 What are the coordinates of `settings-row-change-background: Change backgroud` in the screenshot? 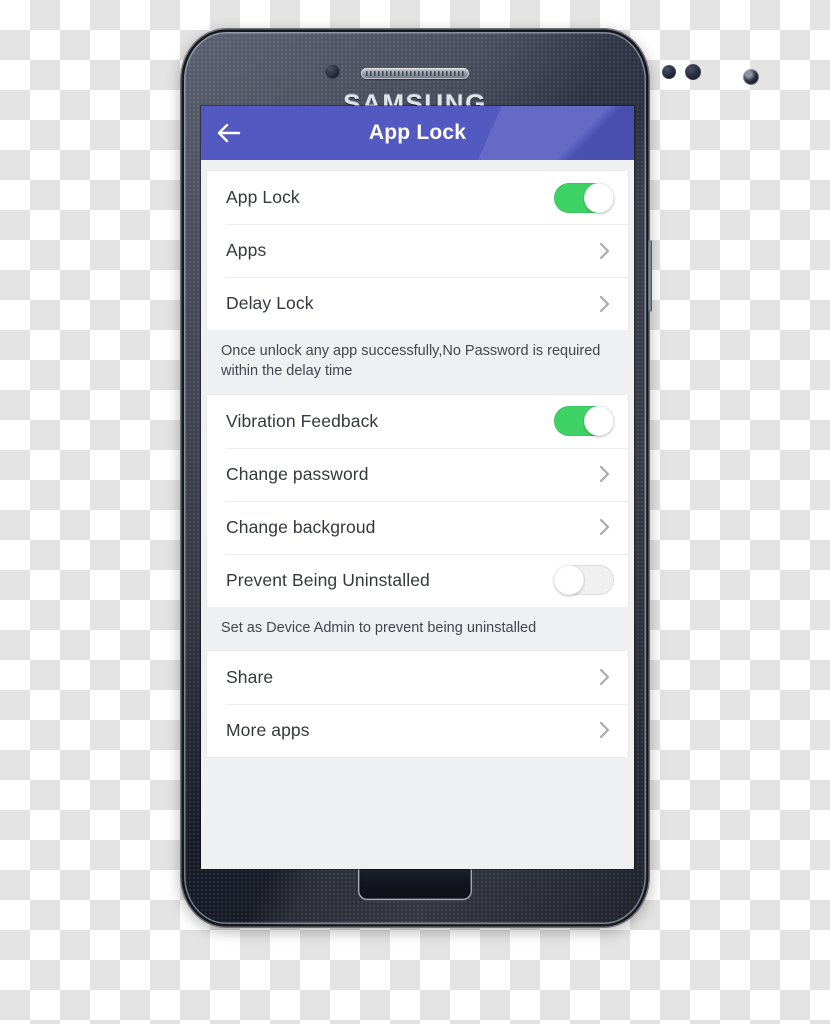 It's located at (417, 527).